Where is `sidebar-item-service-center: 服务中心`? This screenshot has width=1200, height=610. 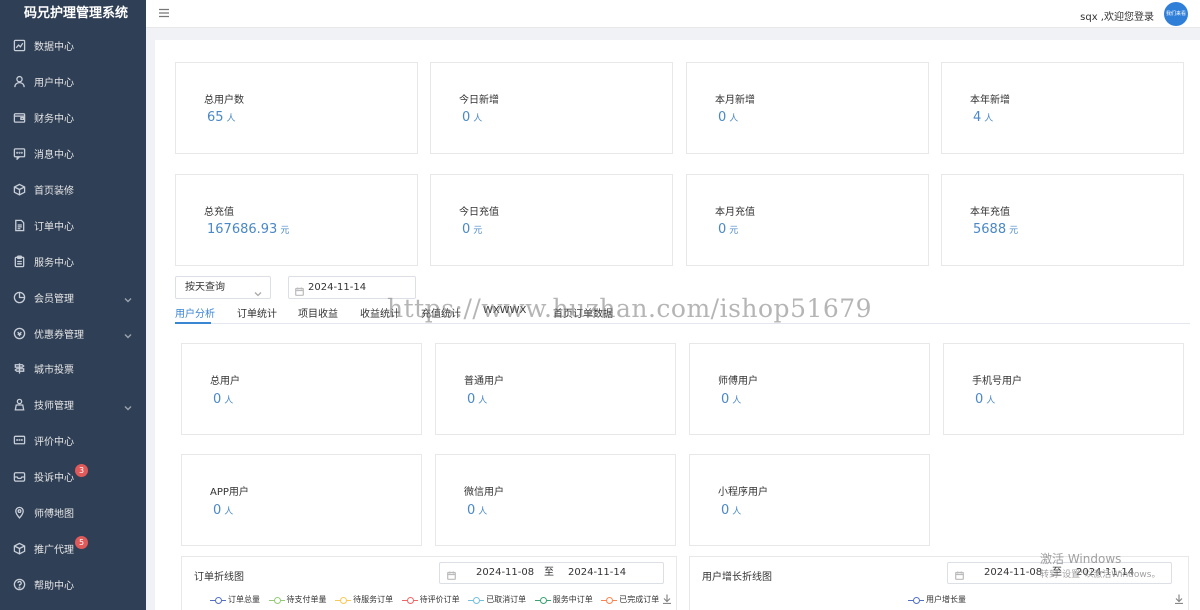 sidebar-item-service-center: 服务中心 is located at coordinates (73, 261).